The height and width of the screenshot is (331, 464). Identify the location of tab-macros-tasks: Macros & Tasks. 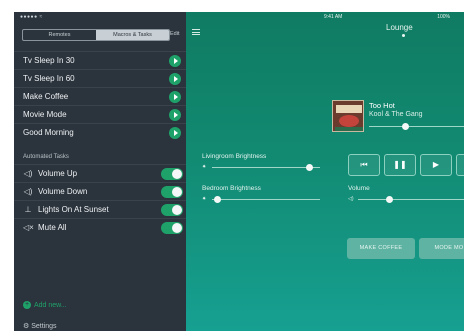
(132, 35).